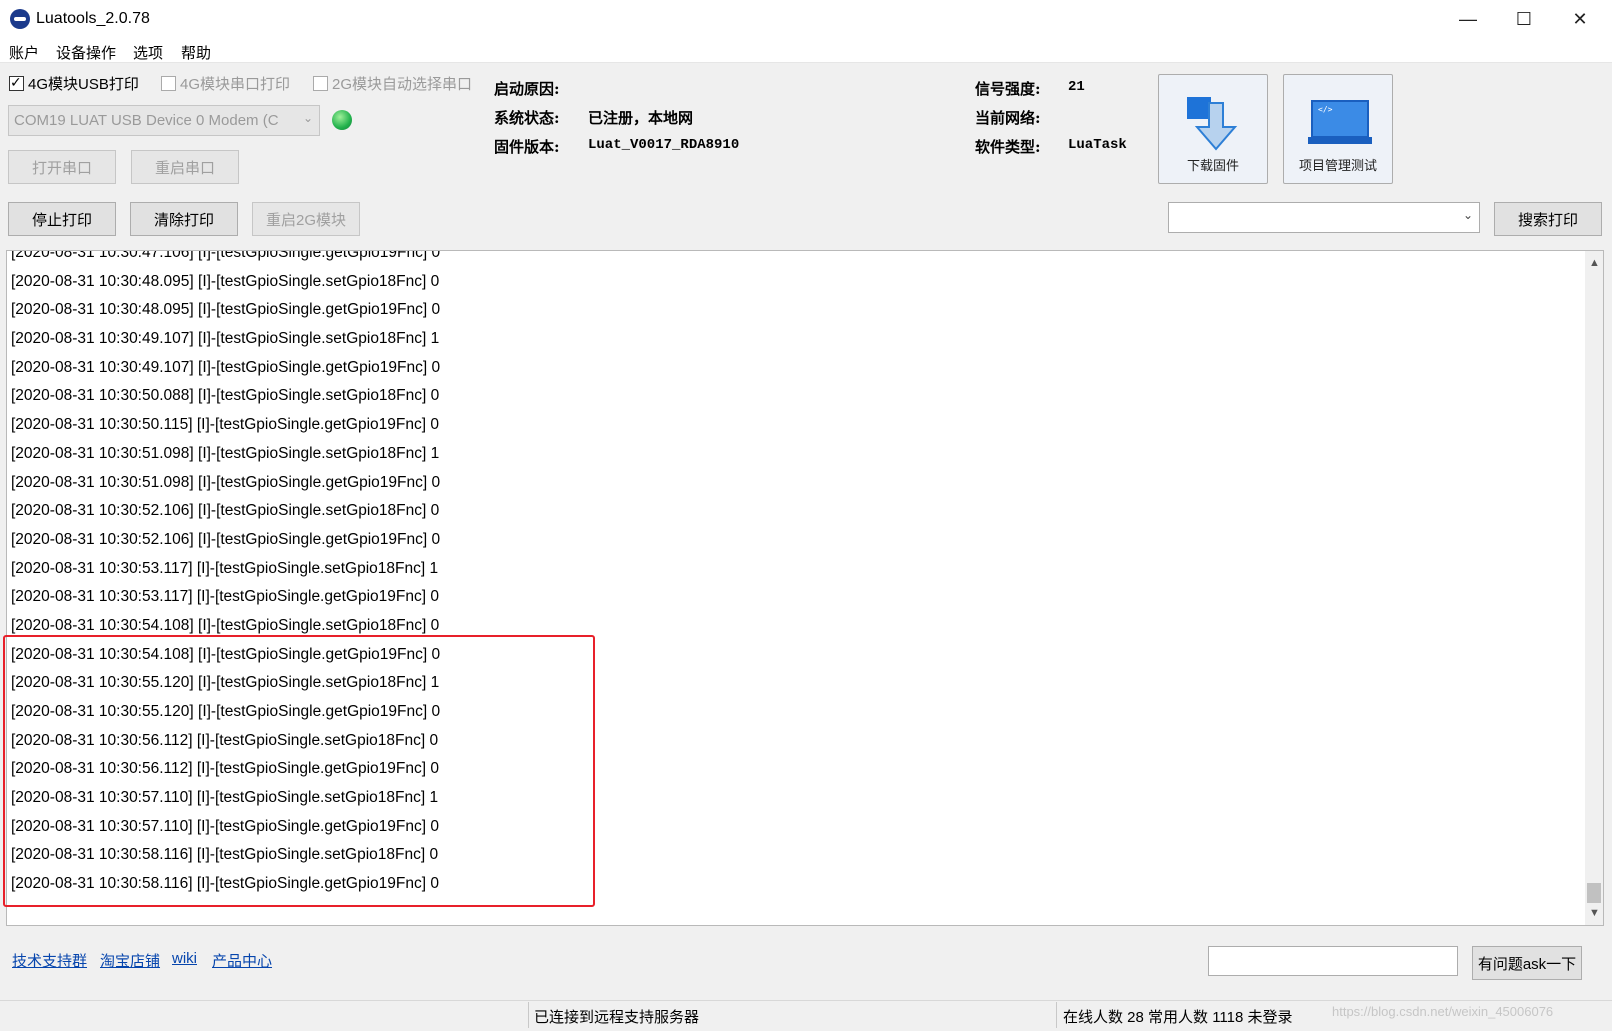 This screenshot has width=1612, height=1031. Describe the element at coordinates (1008, 89) in the screenshot. I see `signal-label: 信号强度:` at that location.